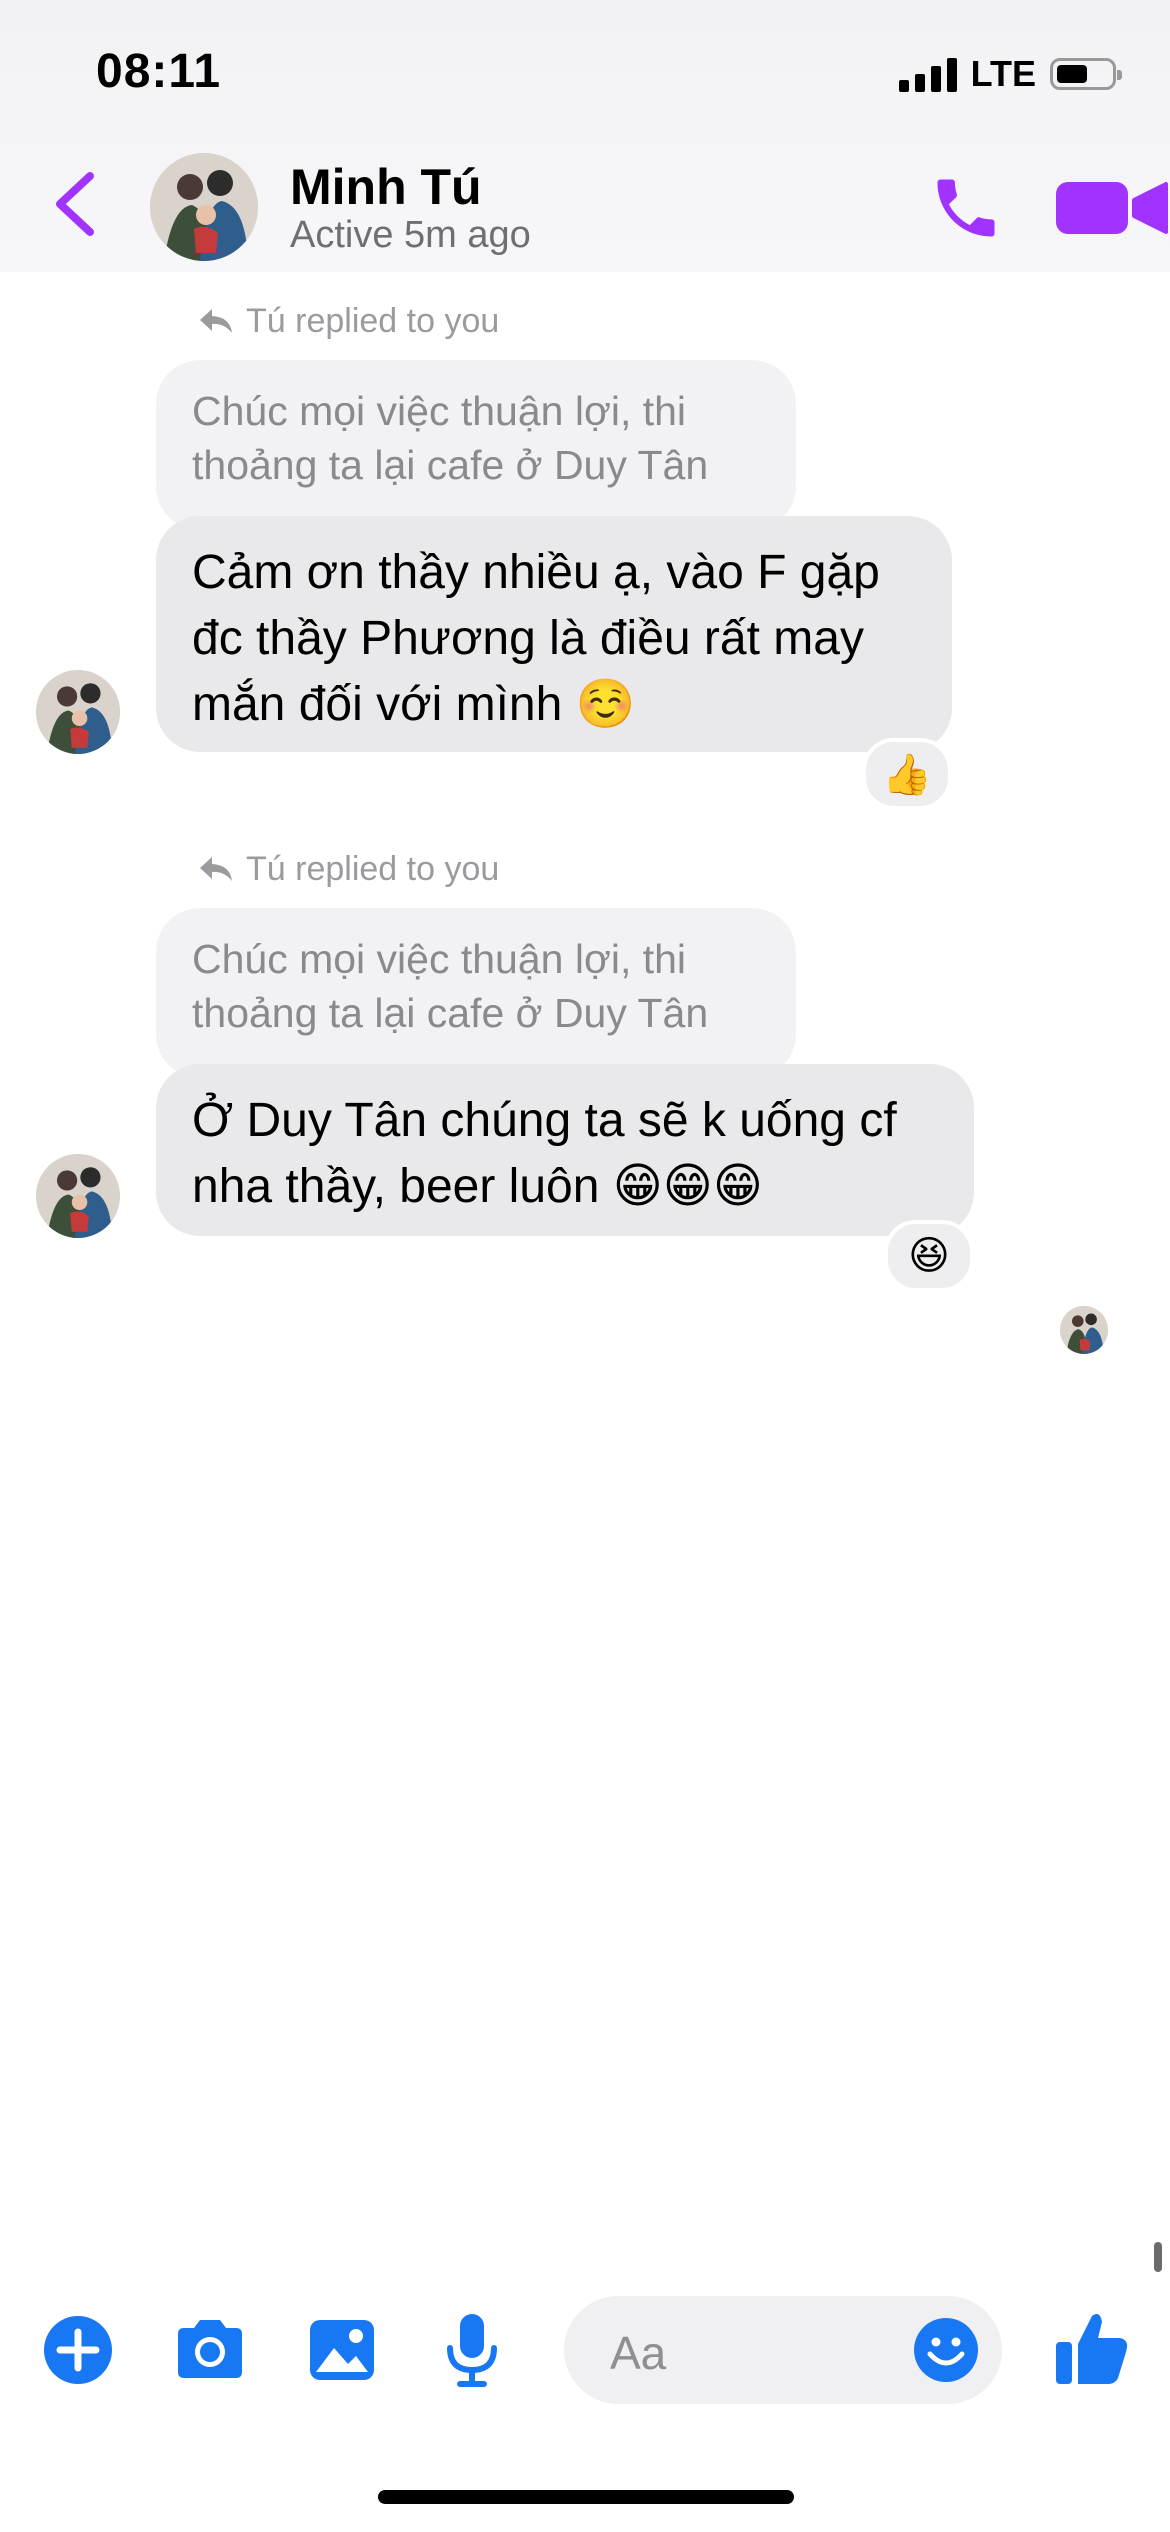  What do you see at coordinates (386, 187) in the screenshot?
I see `contact-name: Minh Tú` at bounding box center [386, 187].